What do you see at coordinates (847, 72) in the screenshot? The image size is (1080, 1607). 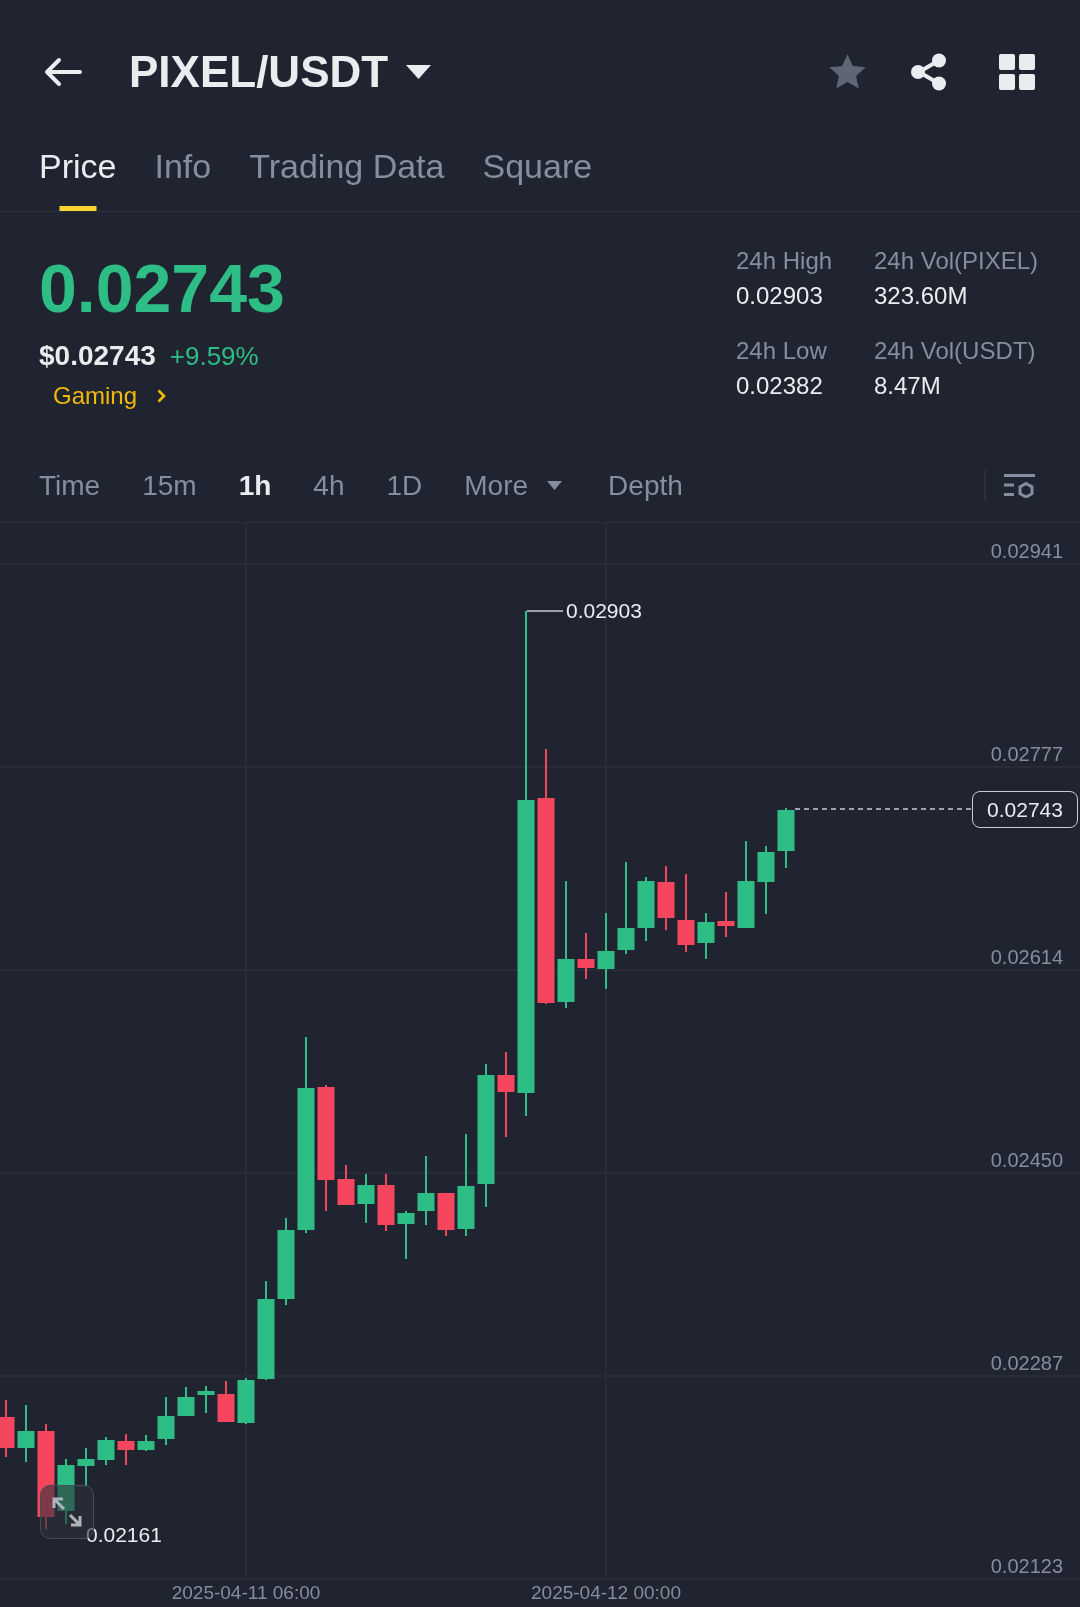 I see `star-icon` at bounding box center [847, 72].